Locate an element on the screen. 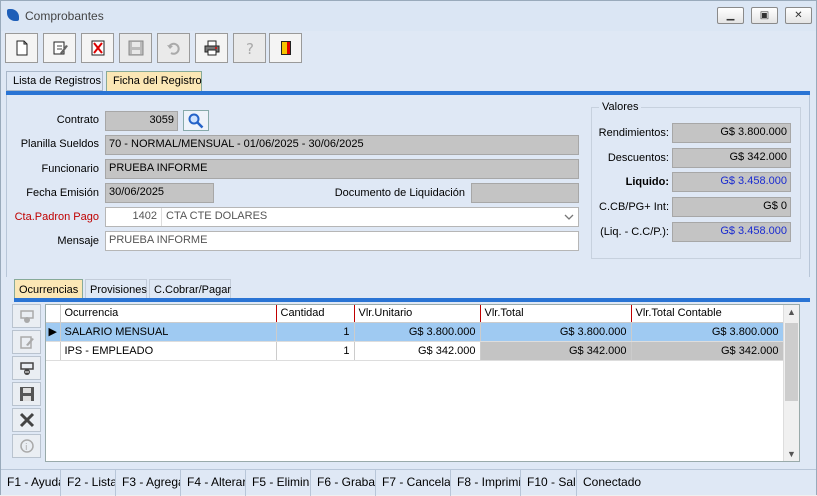  status-f3-agregar: F3 - Agregar is located at coordinates (148, 483).